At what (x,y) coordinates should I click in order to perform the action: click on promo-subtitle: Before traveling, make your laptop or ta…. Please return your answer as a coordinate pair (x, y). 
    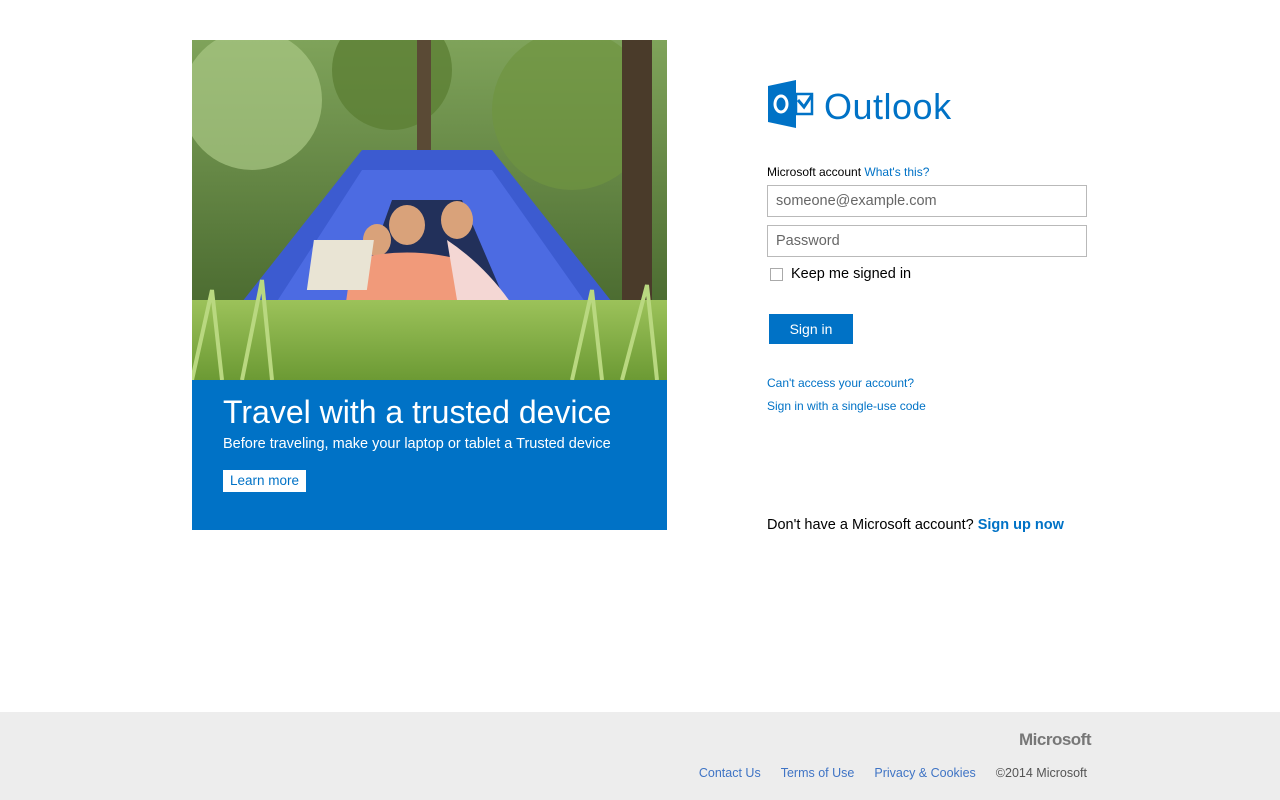
    Looking at the image, I should click on (417, 444).